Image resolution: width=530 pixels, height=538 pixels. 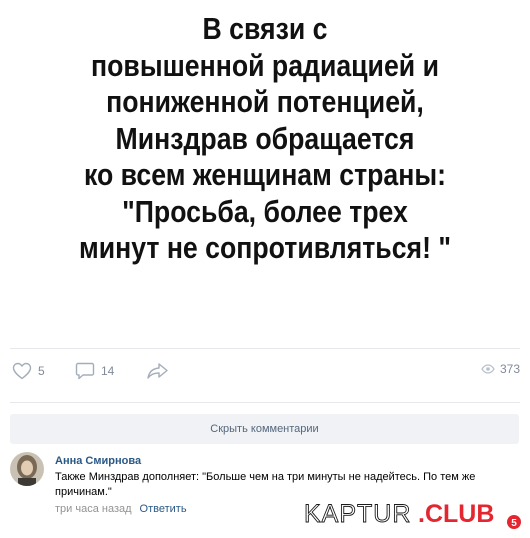 I want to click on watermark-kaptur-text: KAPTUR, so click(x=357, y=514).